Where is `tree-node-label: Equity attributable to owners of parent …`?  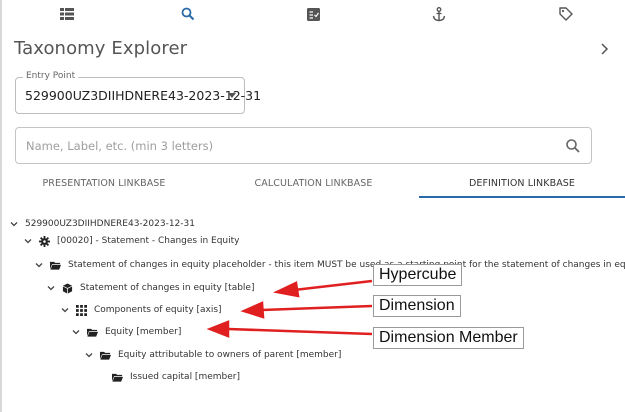 tree-node-label: Equity attributable to owners of parent … is located at coordinates (230, 355).